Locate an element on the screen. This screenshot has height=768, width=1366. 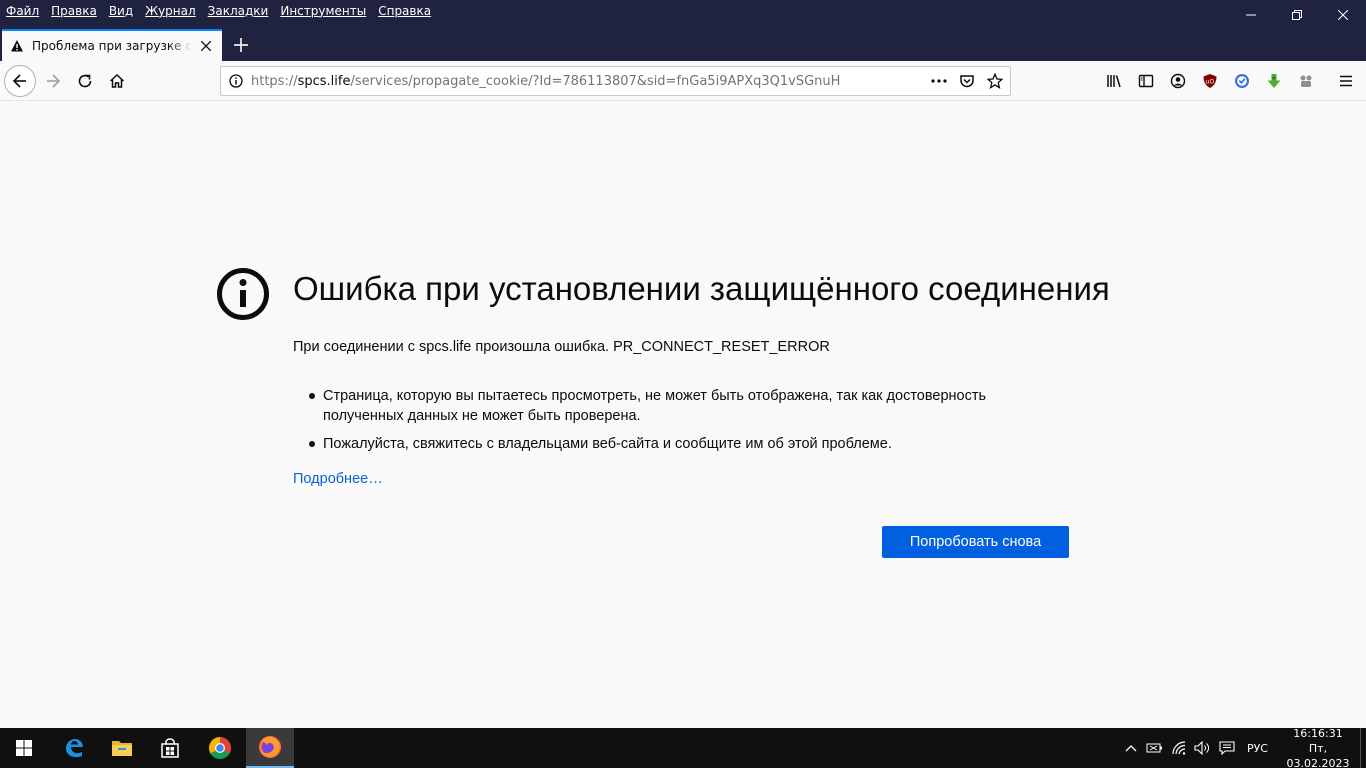
menu-history: Журнал is located at coordinates (170, 11).